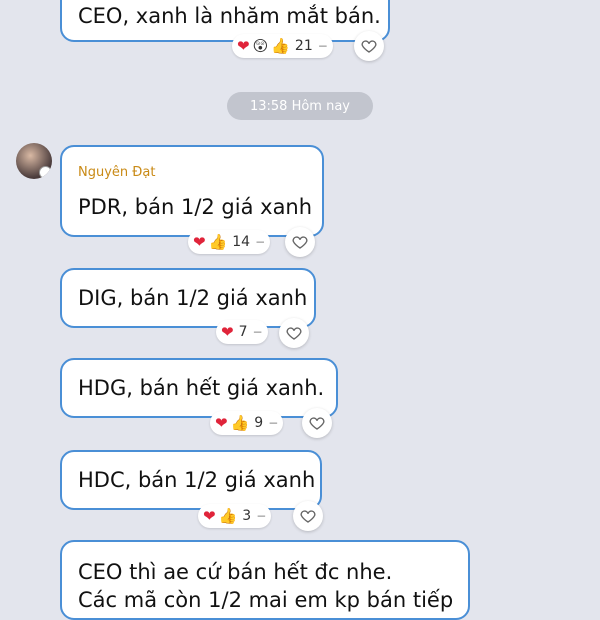 The height and width of the screenshot is (620, 600). What do you see at coordinates (229, 242) in the screenshot?
I see `reaction-bar: ❤ 👍 14 −` at bounding box center [229, 242].